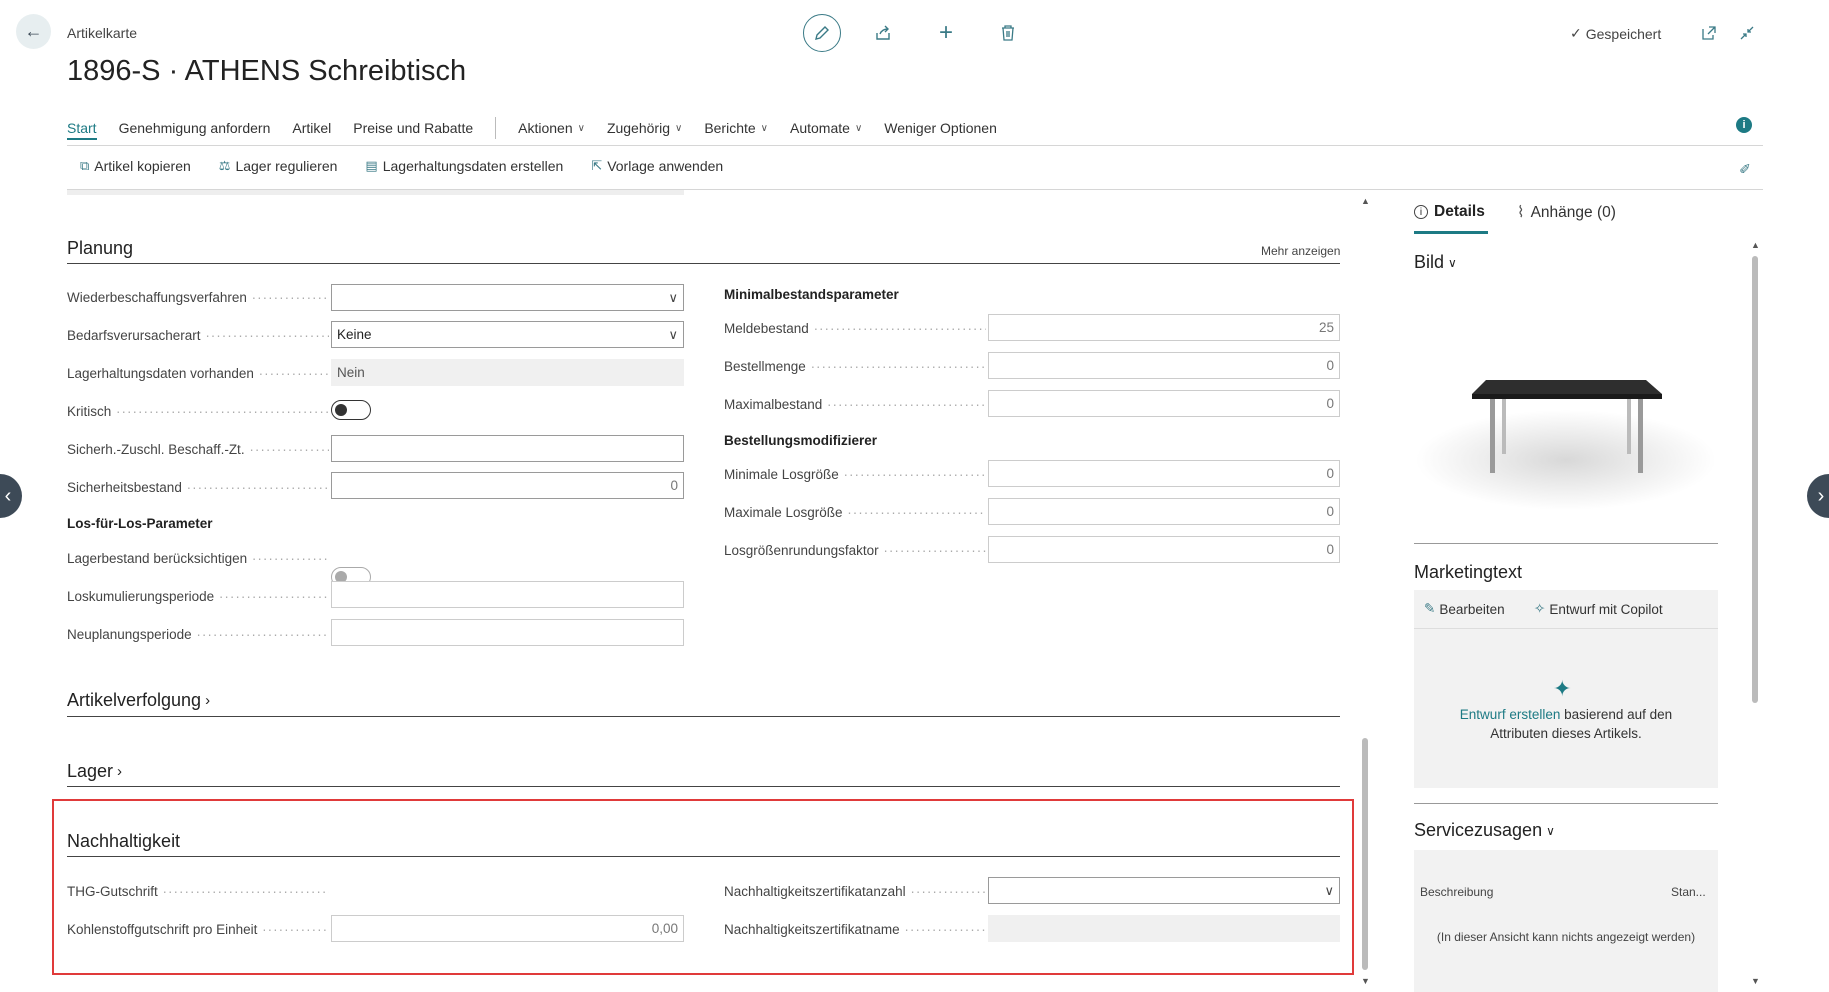  Describe the element at coordinates (826, 128) in the screenshot. I see `menu-automate: Automate ∨` at that location.